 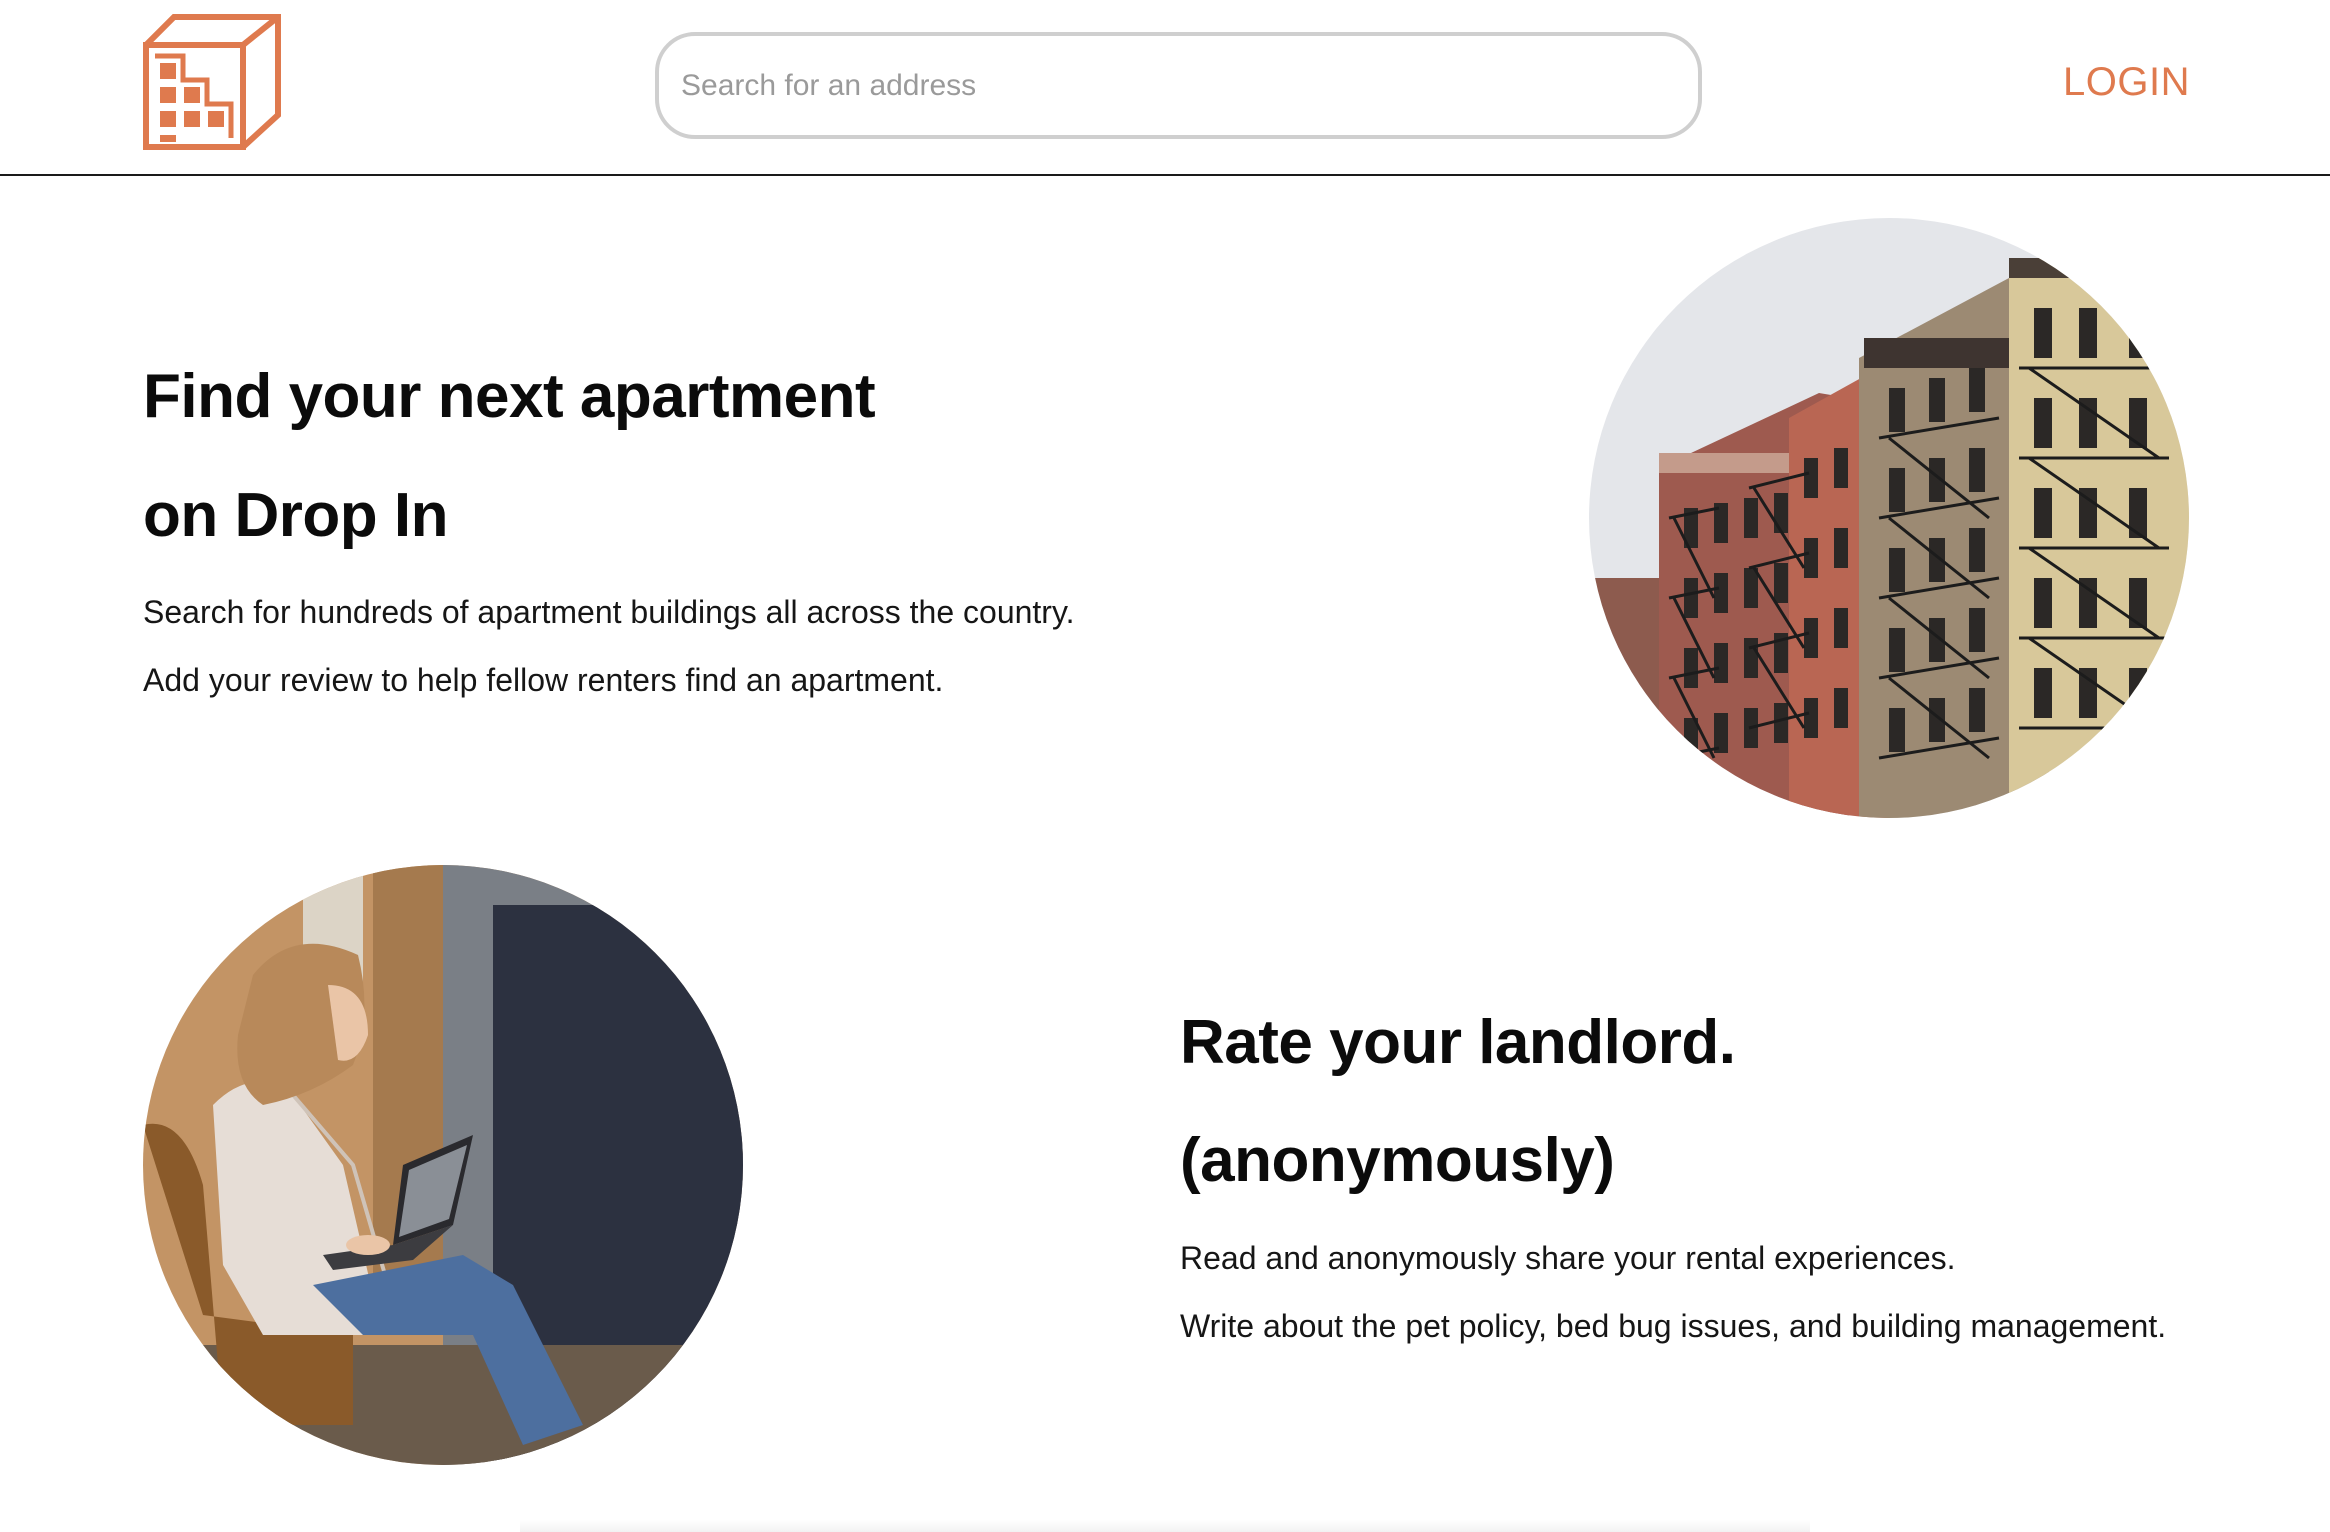 What do you see at coordinates (1458, 1042) in the screenshot?
I see `rate-title-line1: Rate your landlord.` at bounding box center [1458, 1042].